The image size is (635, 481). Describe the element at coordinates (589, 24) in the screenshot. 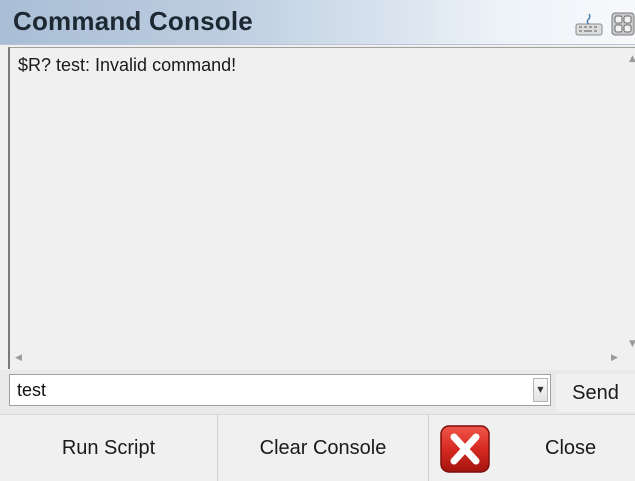

I see `keyboard-icon` at that location.